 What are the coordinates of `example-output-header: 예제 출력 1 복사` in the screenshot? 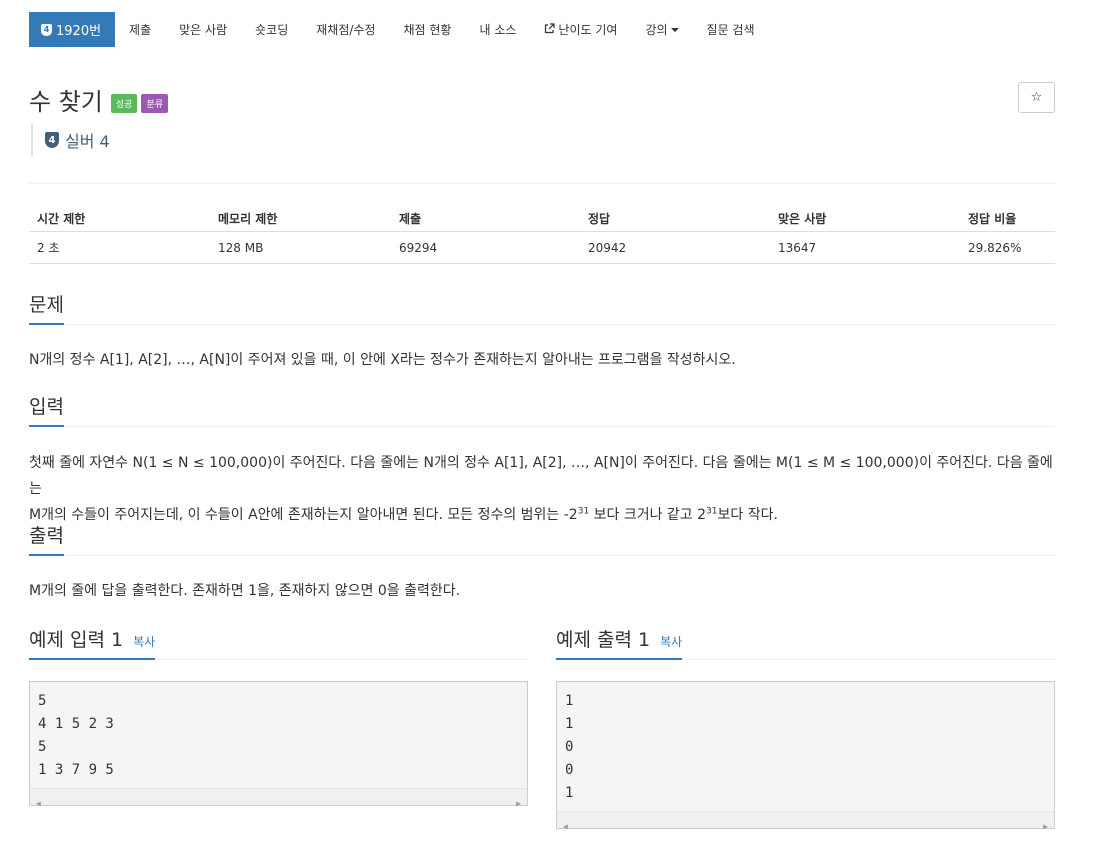 It's located at (805, 642).